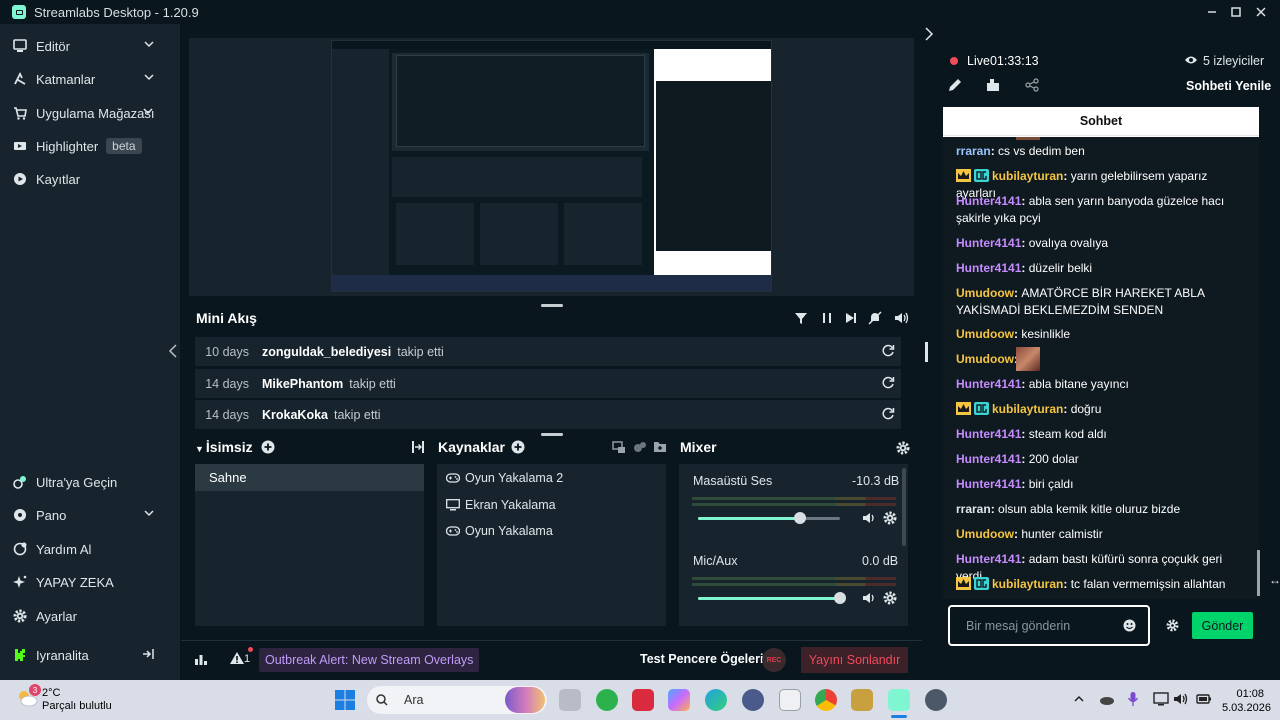 This screenshot has width=1280, height=720. What do you see at coordinates (1041, 151) in the screenshot?
I see `chat-text: cs vs dedim ben` at bounding box center [1041, 151].